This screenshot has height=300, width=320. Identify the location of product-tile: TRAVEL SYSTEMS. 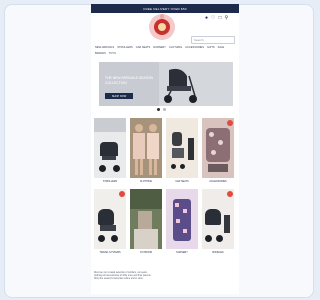
(110, 221).